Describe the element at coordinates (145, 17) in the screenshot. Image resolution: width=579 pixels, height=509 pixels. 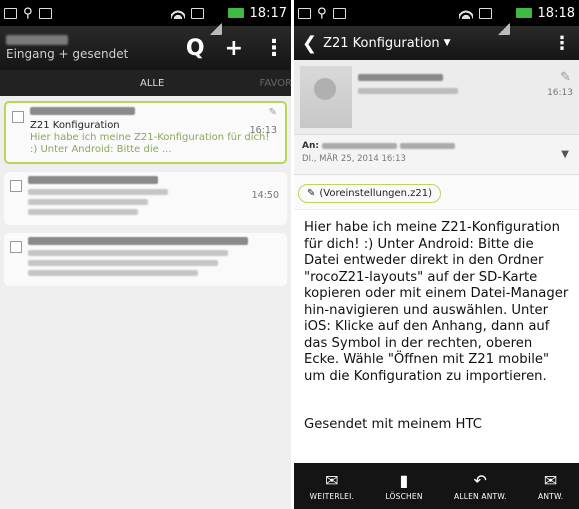
I see `status-bar: ⚲ 18:17` at that location.